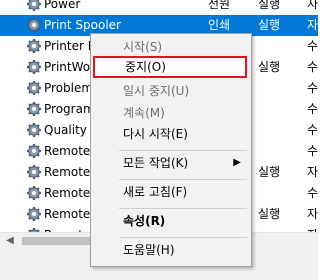  What do you see at coordinates (171, 91) in the screenshot?
I see `menu-item-pause: 일시 중지(U)` at bounding box center [171, 91].